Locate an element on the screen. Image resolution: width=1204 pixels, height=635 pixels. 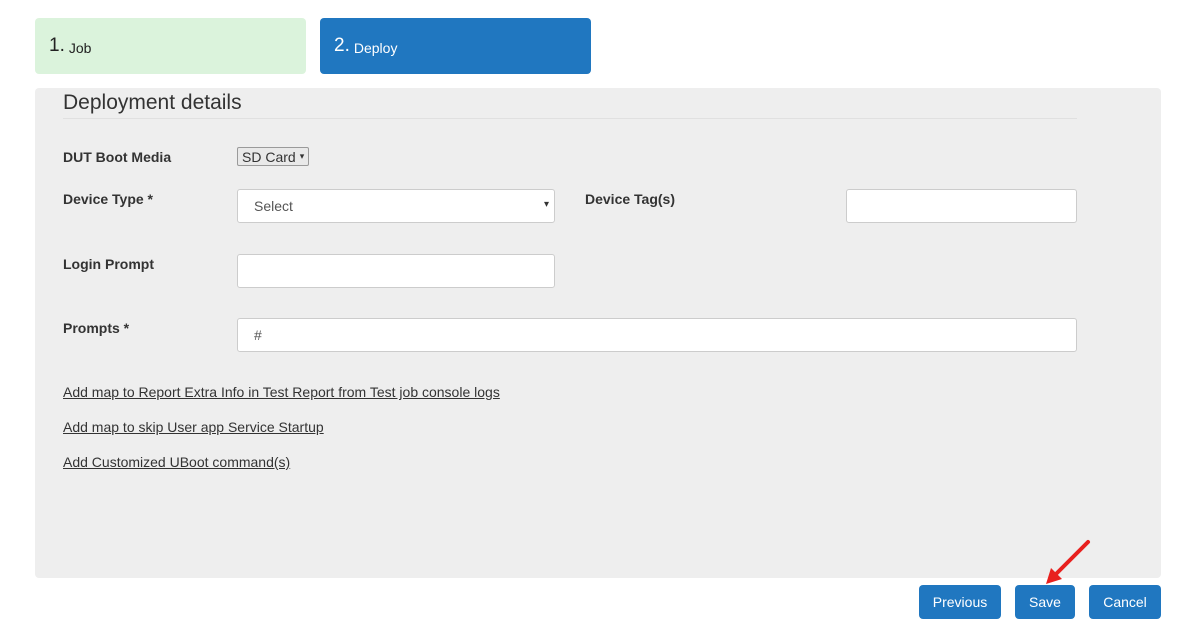
add-skip-service-startup-link: Add map to skip User app Service Startup is located at coordinates (193, 427).